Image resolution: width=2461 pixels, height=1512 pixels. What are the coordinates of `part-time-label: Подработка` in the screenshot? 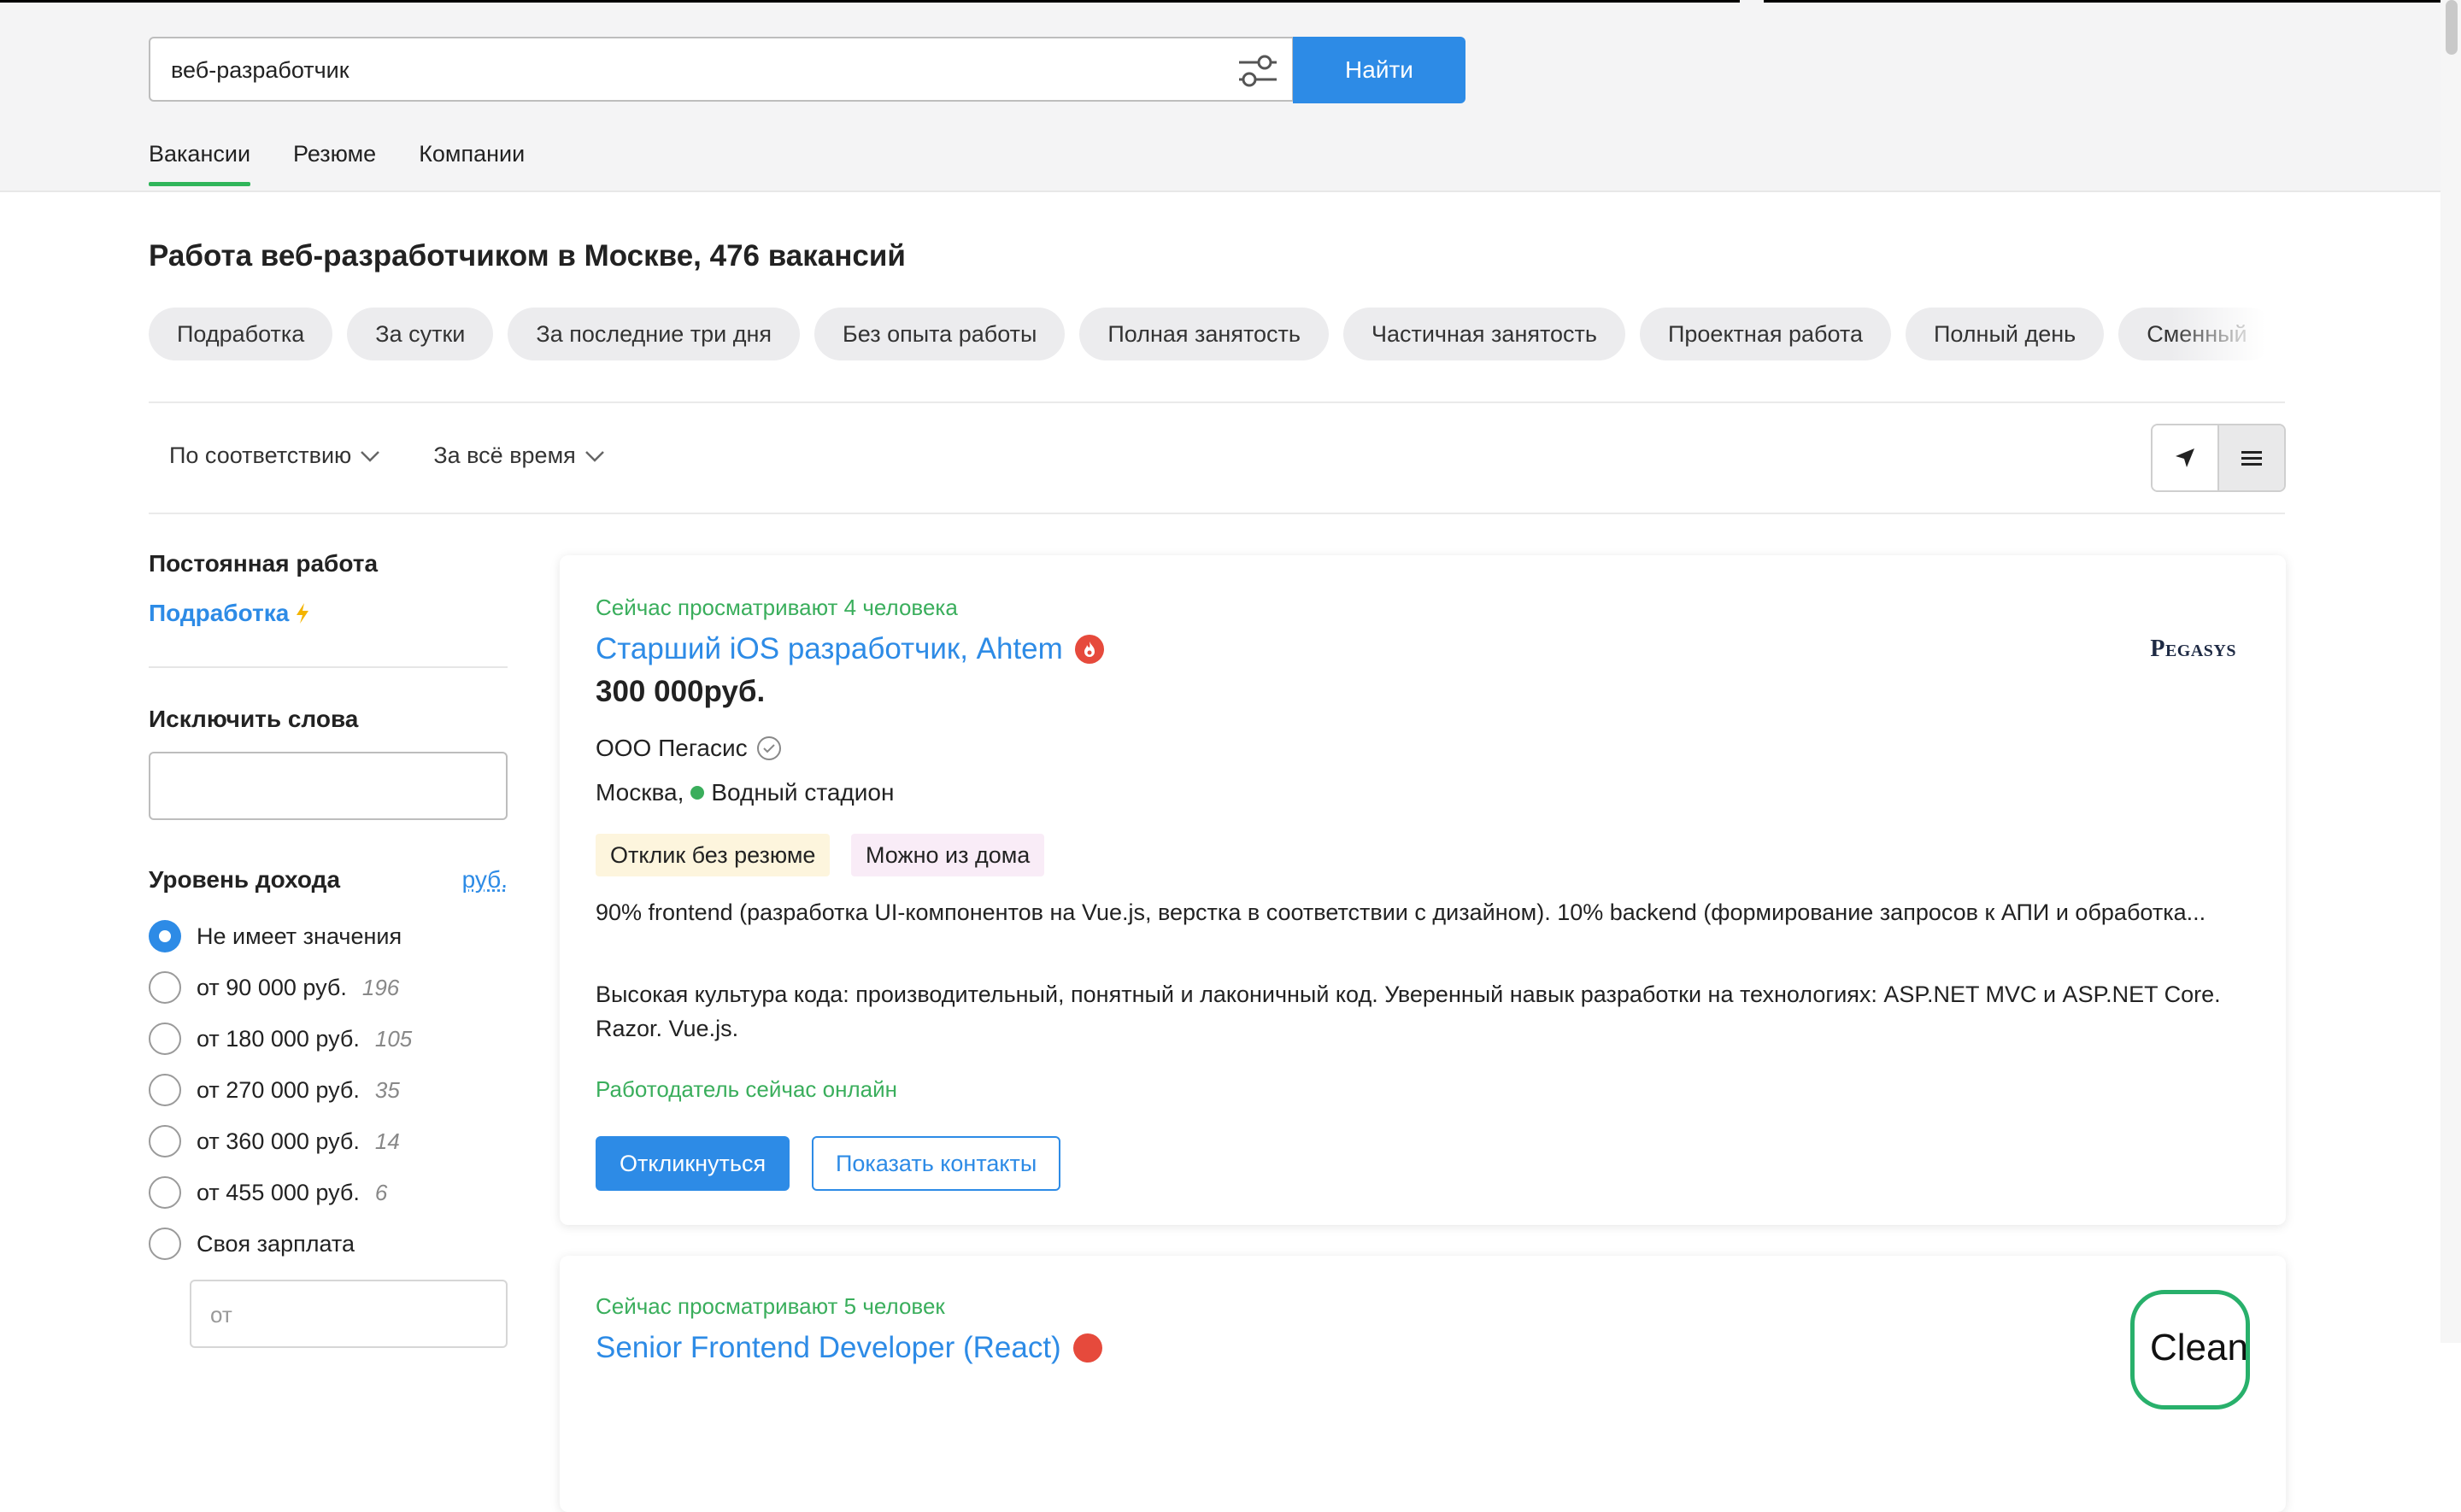 It's located at (220, 613).